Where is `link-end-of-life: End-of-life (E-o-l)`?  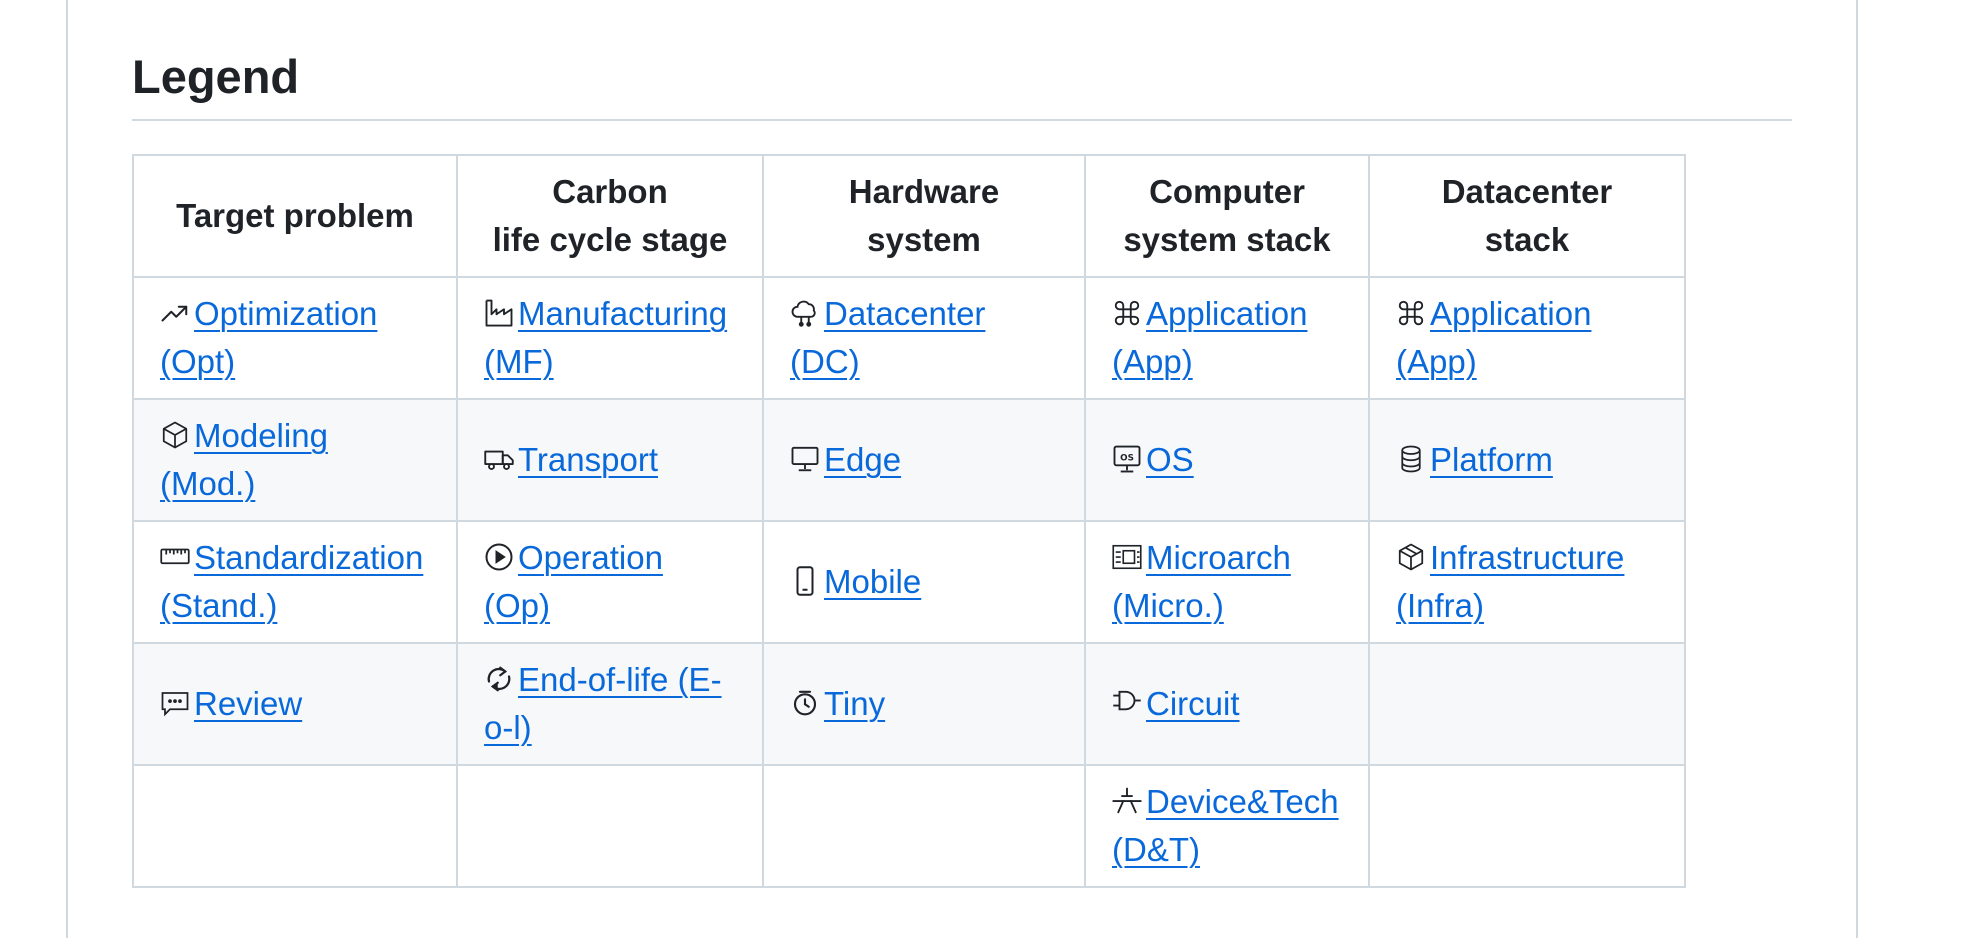
link-end-of-life: End-of-life (E-o-l) is located at coordinates (603, 703).